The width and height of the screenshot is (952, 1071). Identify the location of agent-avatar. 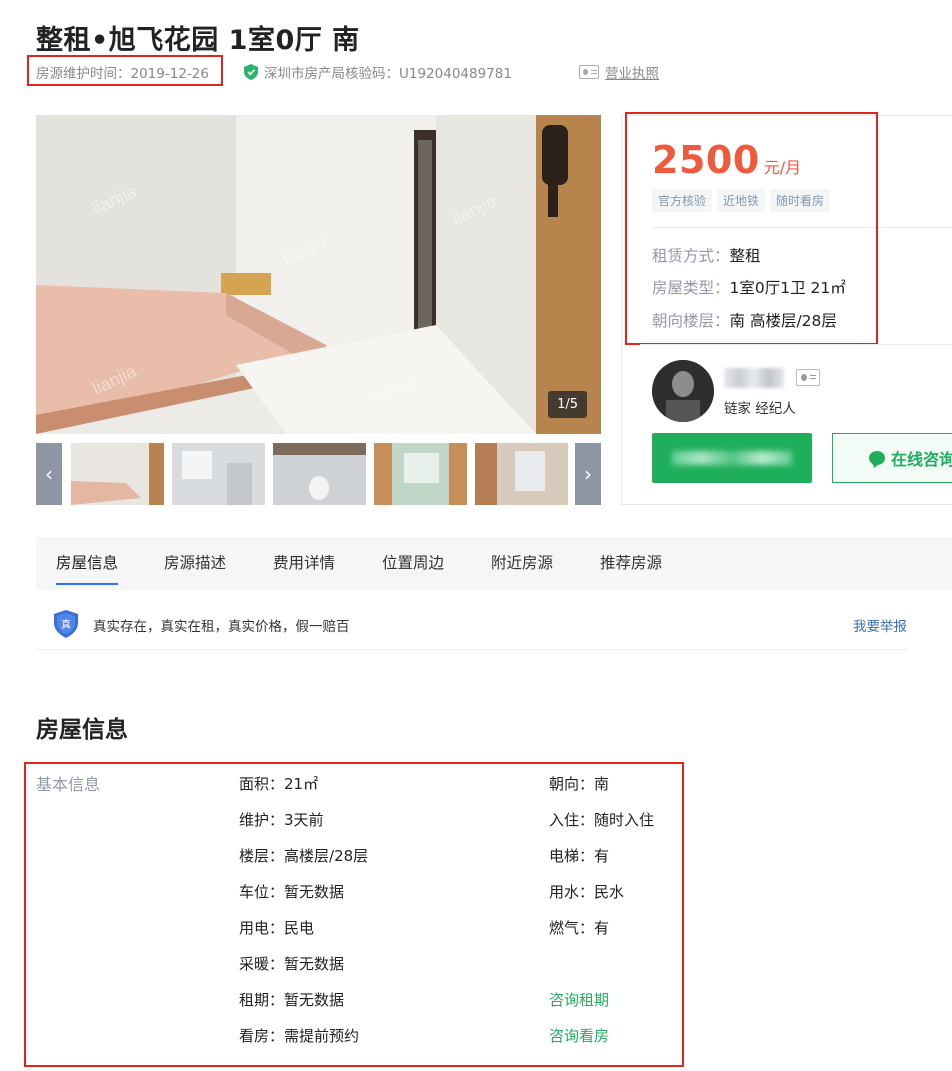
(683, 391).